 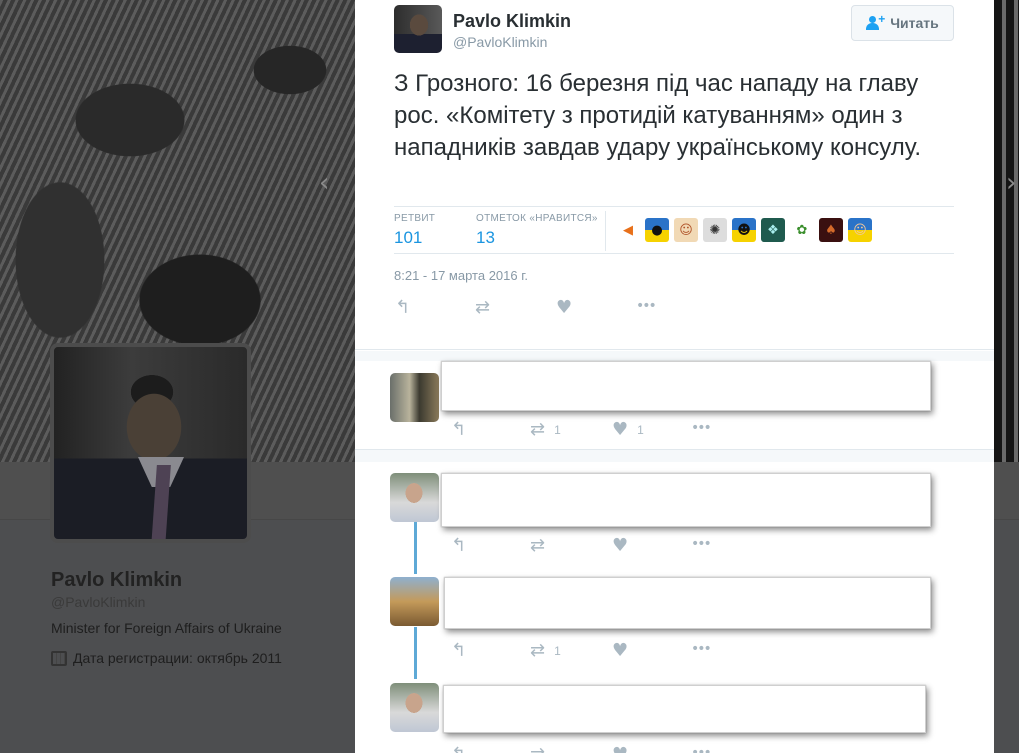 What do you see at coordinates (98, 602) in the screenshot?
I see `profile-handle: @PavloKlimkin` at bounding box center [98, 602].